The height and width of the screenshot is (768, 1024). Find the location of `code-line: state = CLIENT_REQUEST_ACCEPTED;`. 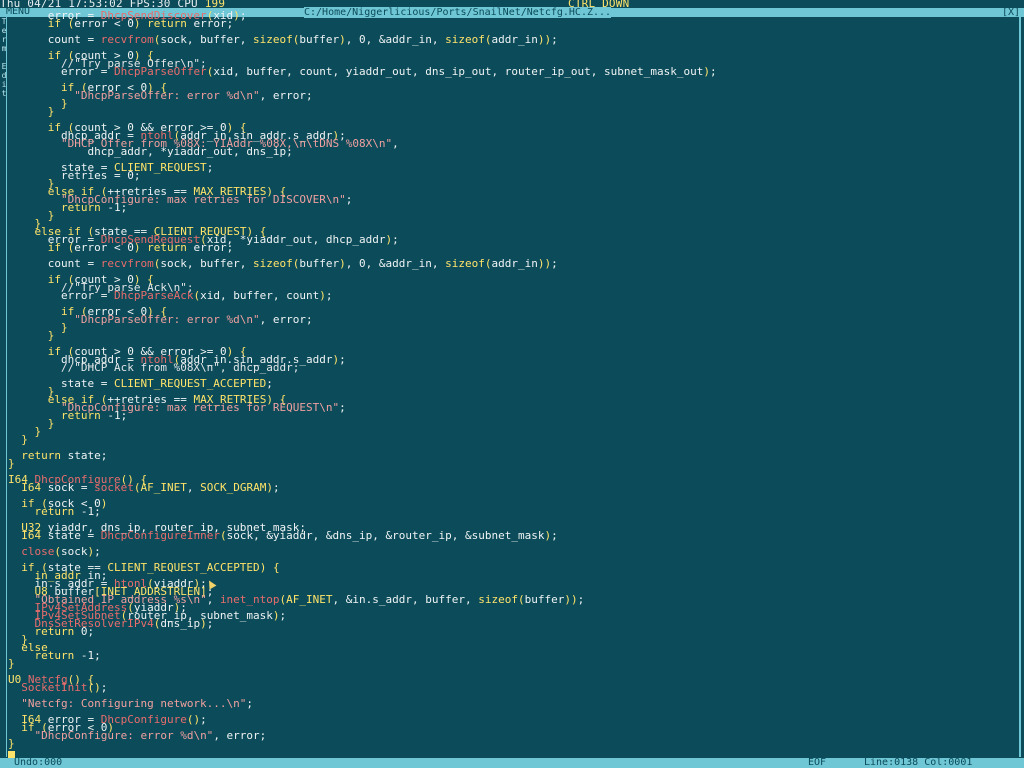

code-line: state = CLIENT_REQUEST_ACCEPTED; is located at coordinates (512, 383).